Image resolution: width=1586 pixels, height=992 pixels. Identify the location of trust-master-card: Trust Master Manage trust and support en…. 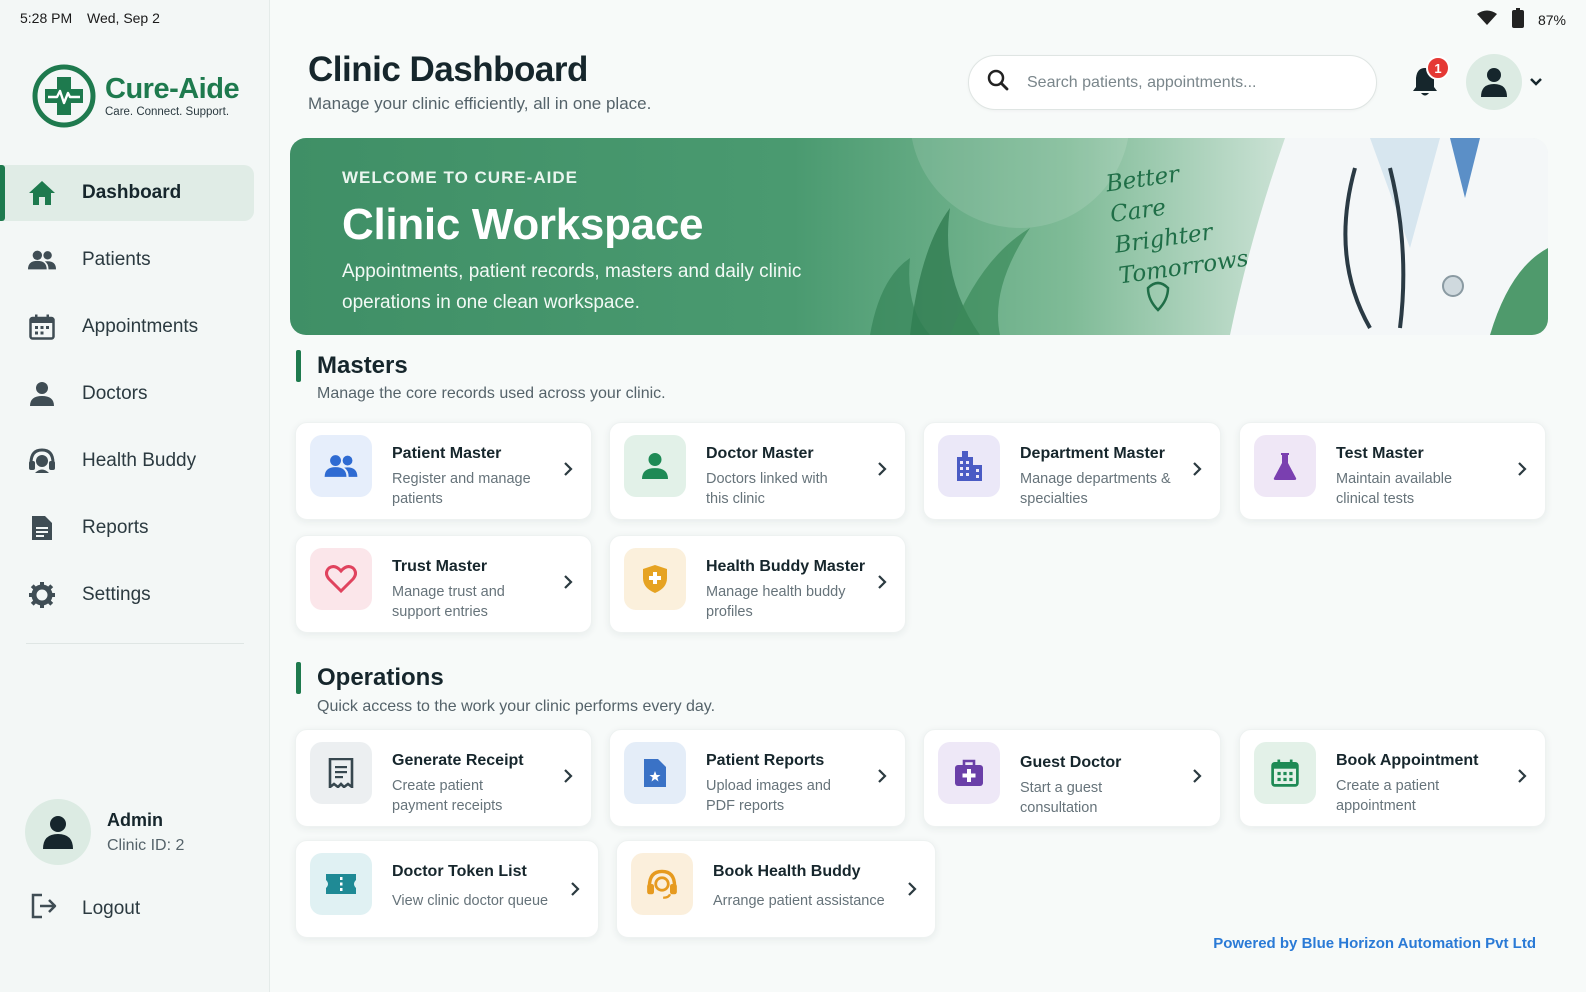
(443, 584).